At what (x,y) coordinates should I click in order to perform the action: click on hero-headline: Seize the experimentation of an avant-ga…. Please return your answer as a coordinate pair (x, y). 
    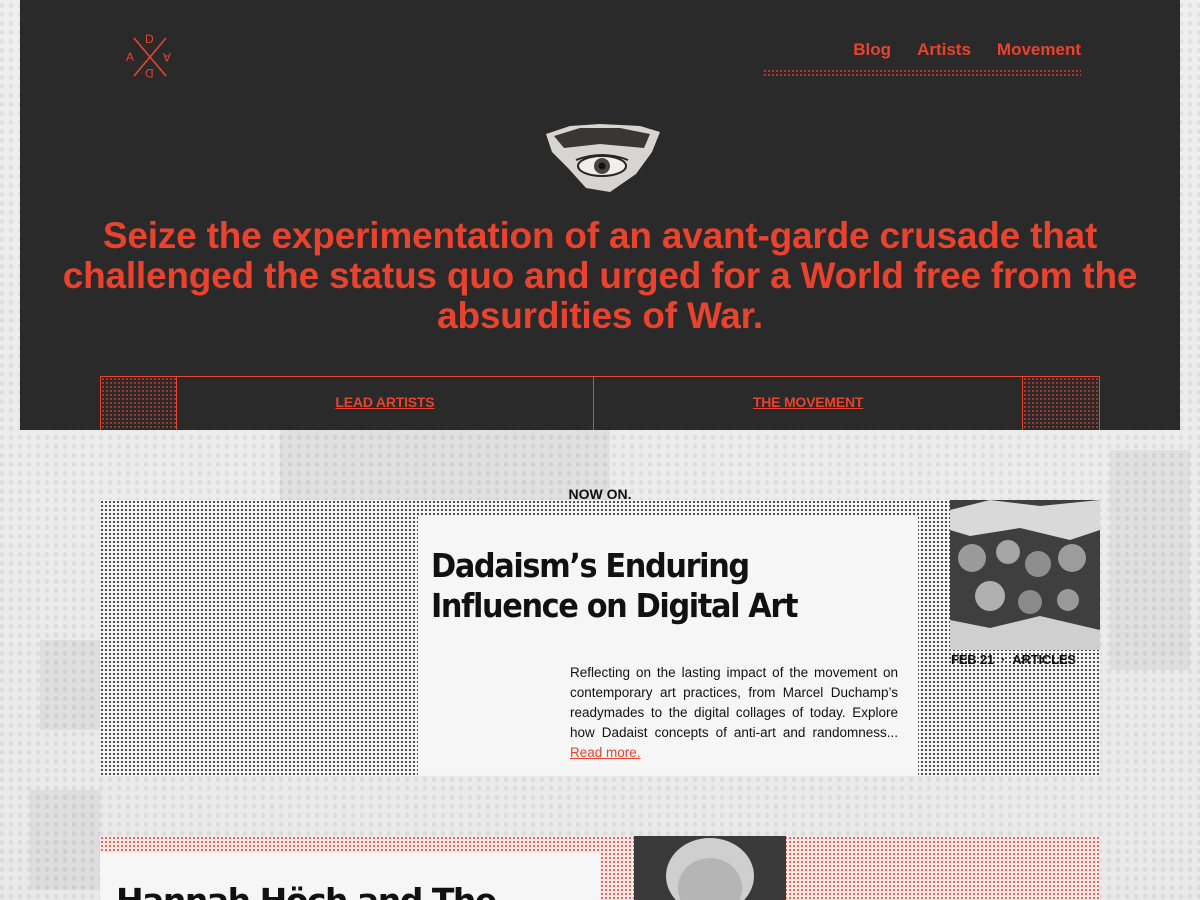
    Looking at the image, I should click on (600, 275).